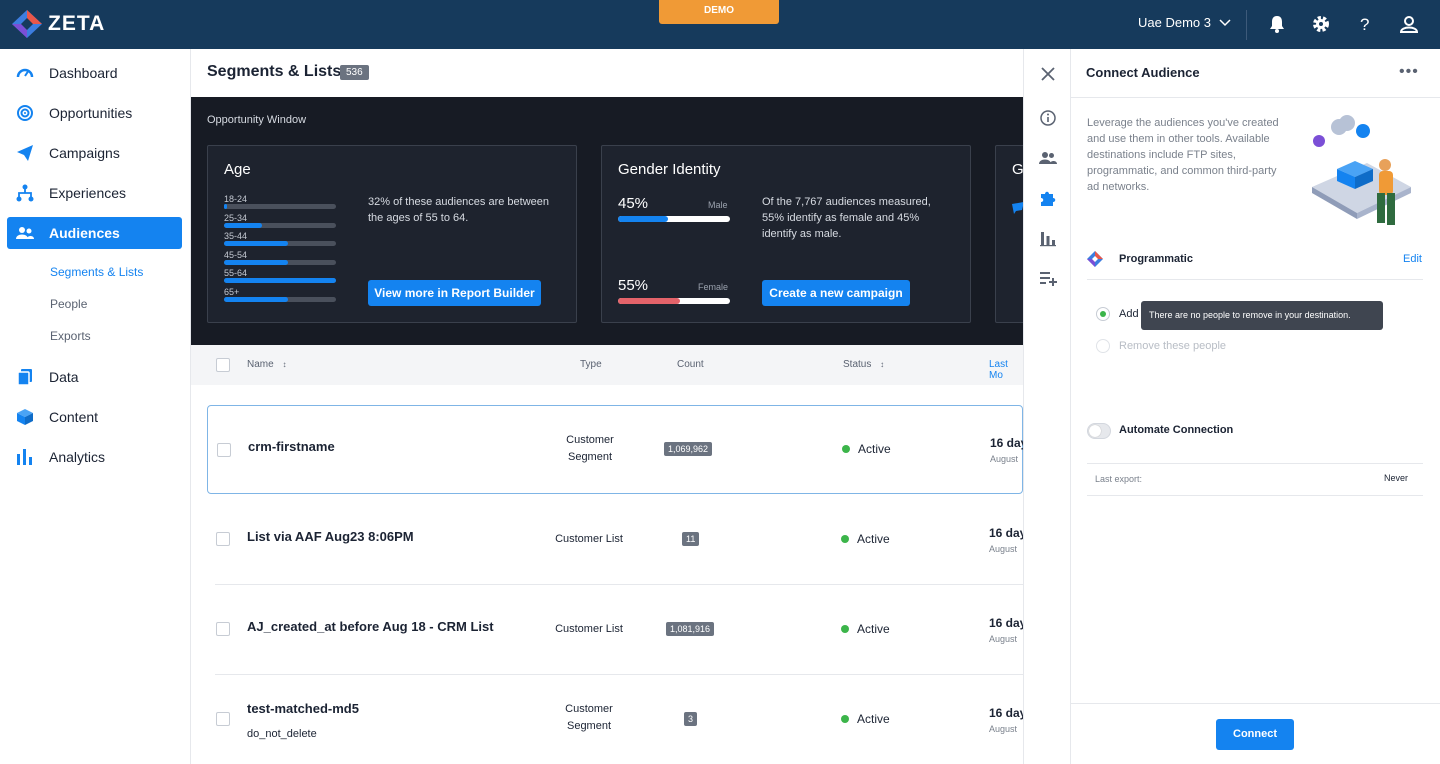 The width and height of the screenshot is (1440, 764). What do you see at coordinates (1048, 158) in the screenshot?
I see `users-icon` at bounding box center [1048, 158].